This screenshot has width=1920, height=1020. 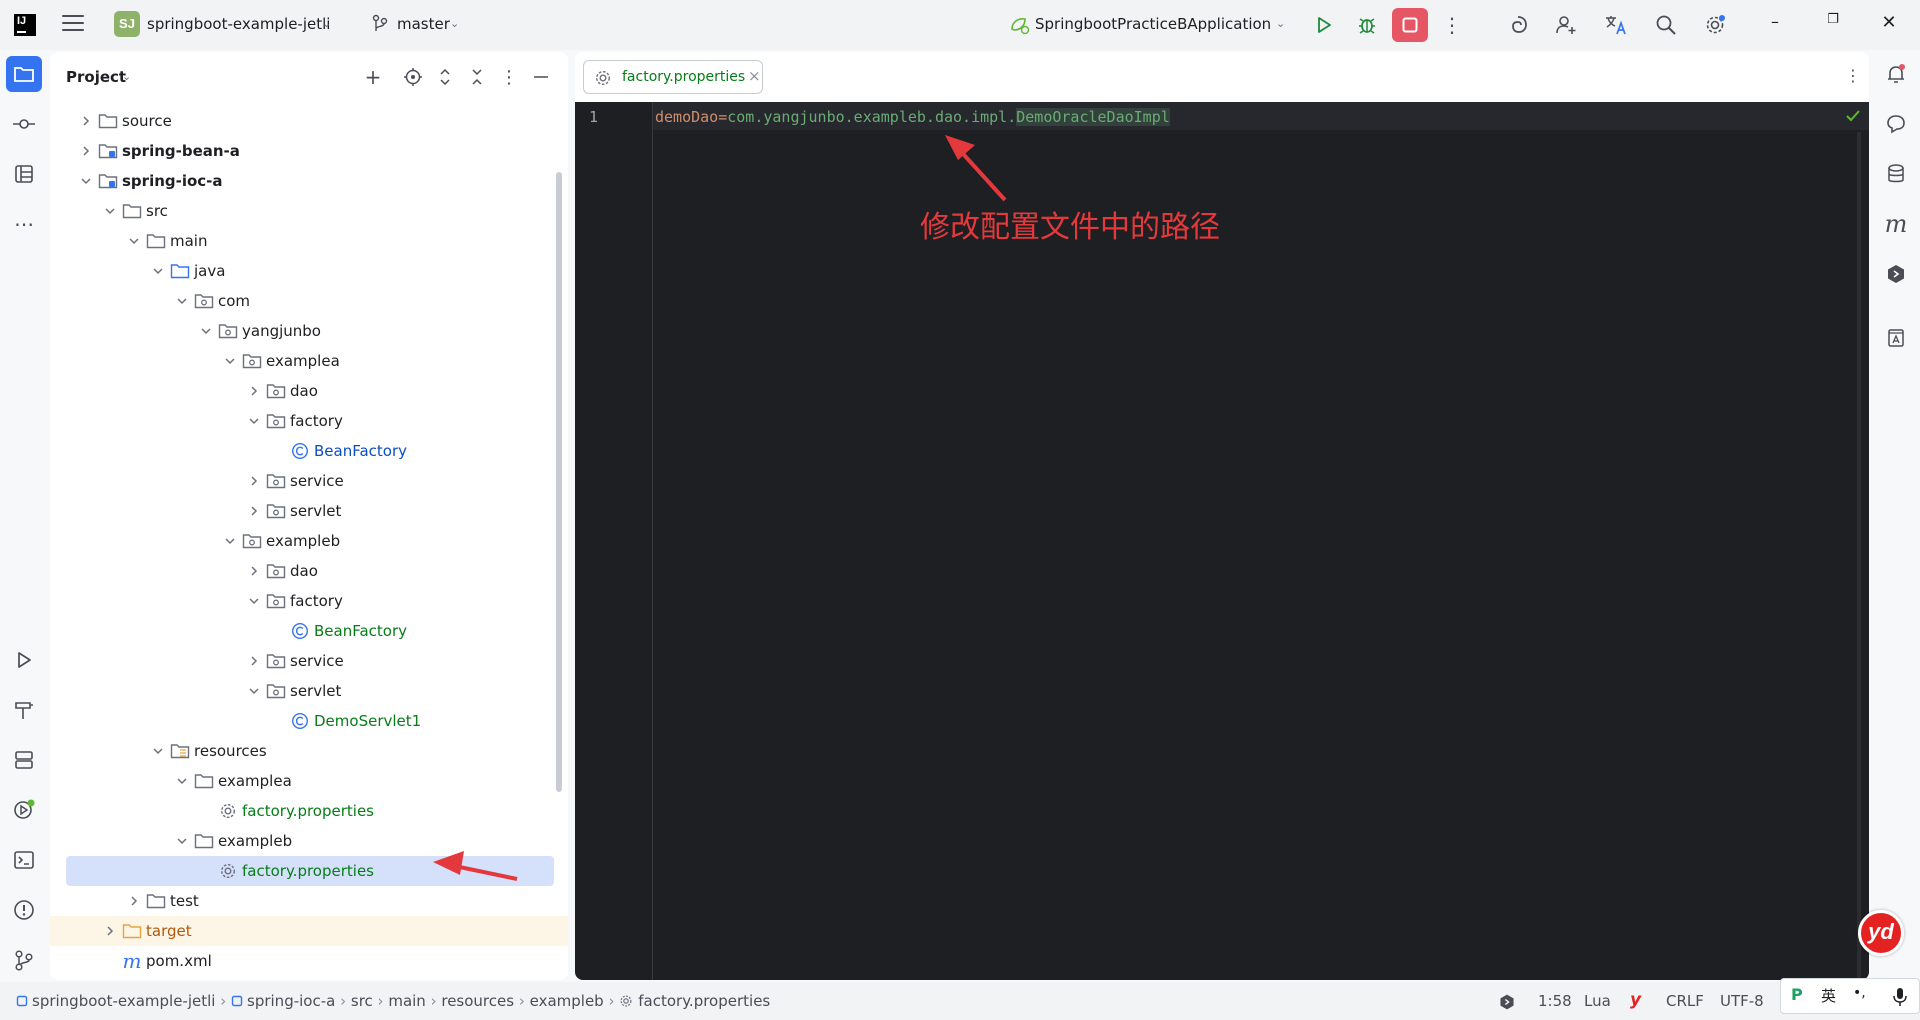 I want to click on breadcrumb-item: exampleb, so click(x=567, y=1001).